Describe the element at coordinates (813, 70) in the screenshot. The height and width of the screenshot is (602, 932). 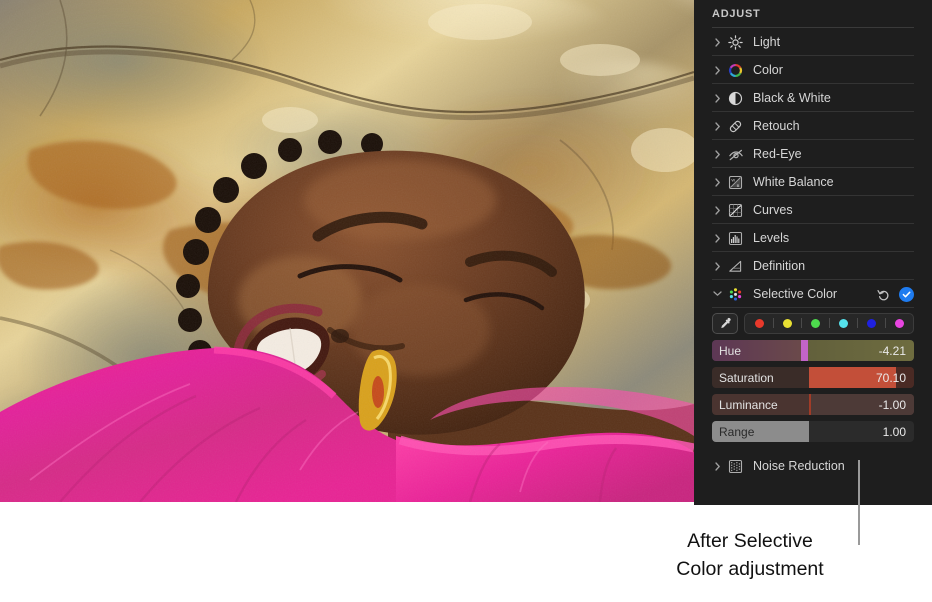
I see `adjust-row-color: Color` at that location.